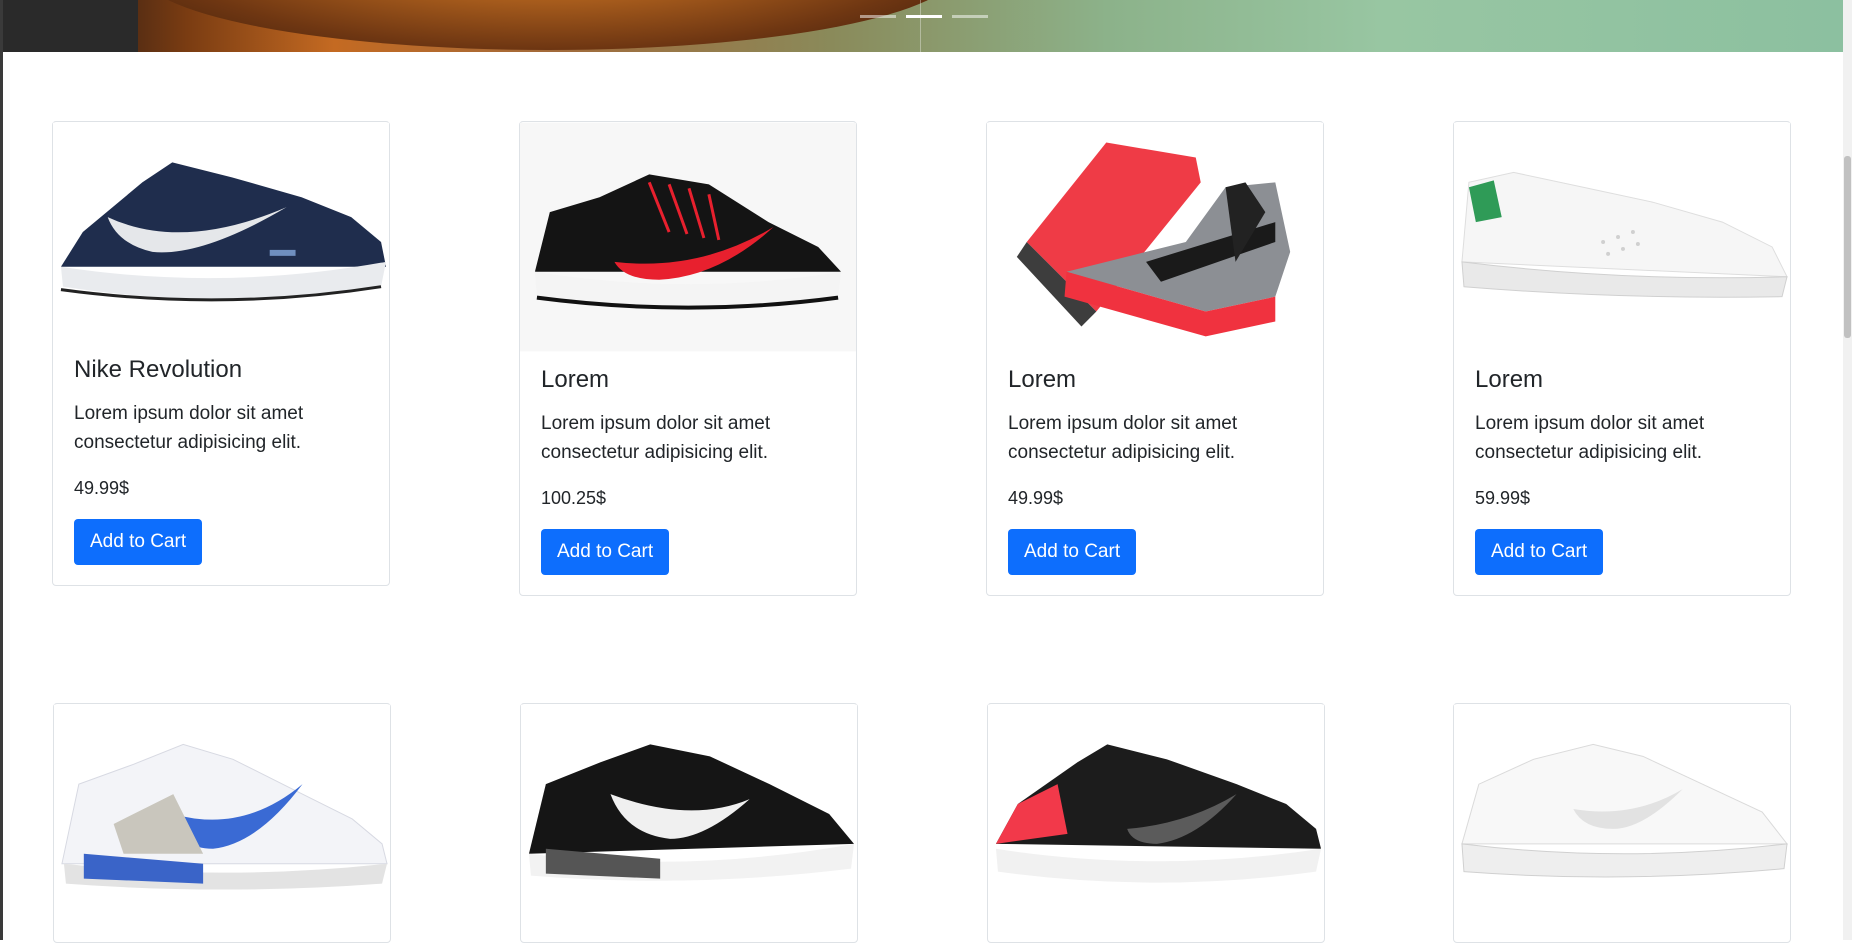 The height and width of the screenshot is (943, 1852). I want to click on product-title: Nike Revolution, so click(158, 369).